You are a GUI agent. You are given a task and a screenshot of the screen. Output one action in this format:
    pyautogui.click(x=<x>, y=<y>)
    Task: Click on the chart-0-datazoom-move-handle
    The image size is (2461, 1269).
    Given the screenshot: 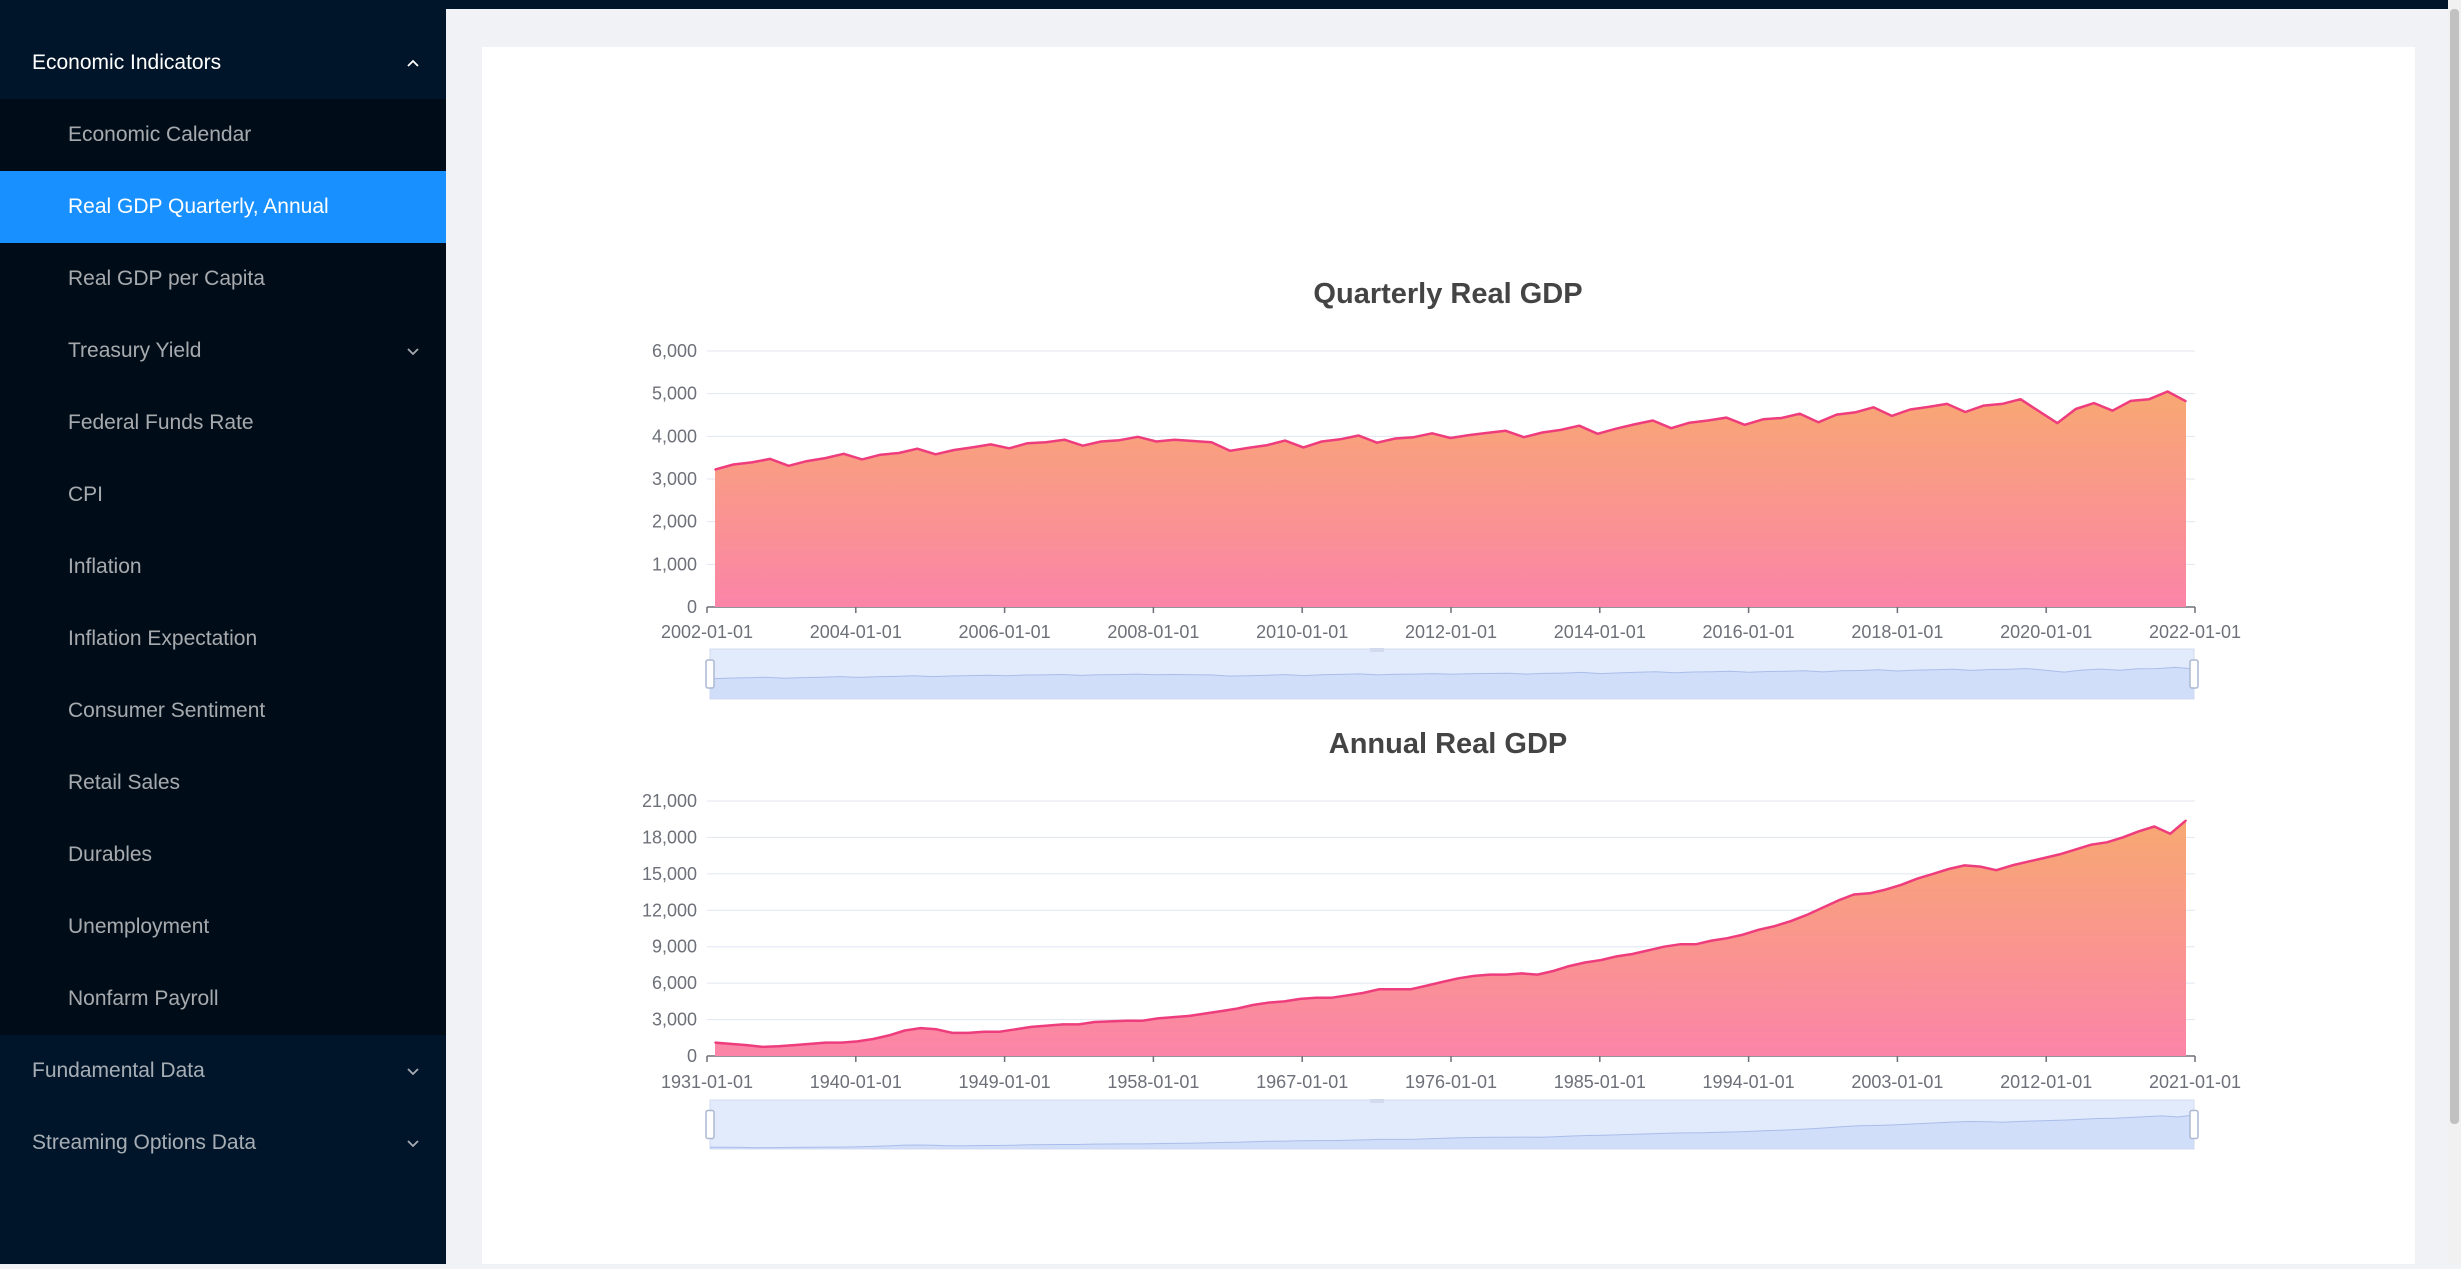 What is the action you would take?
    pyautogui.click(x=1377, y=650)
    